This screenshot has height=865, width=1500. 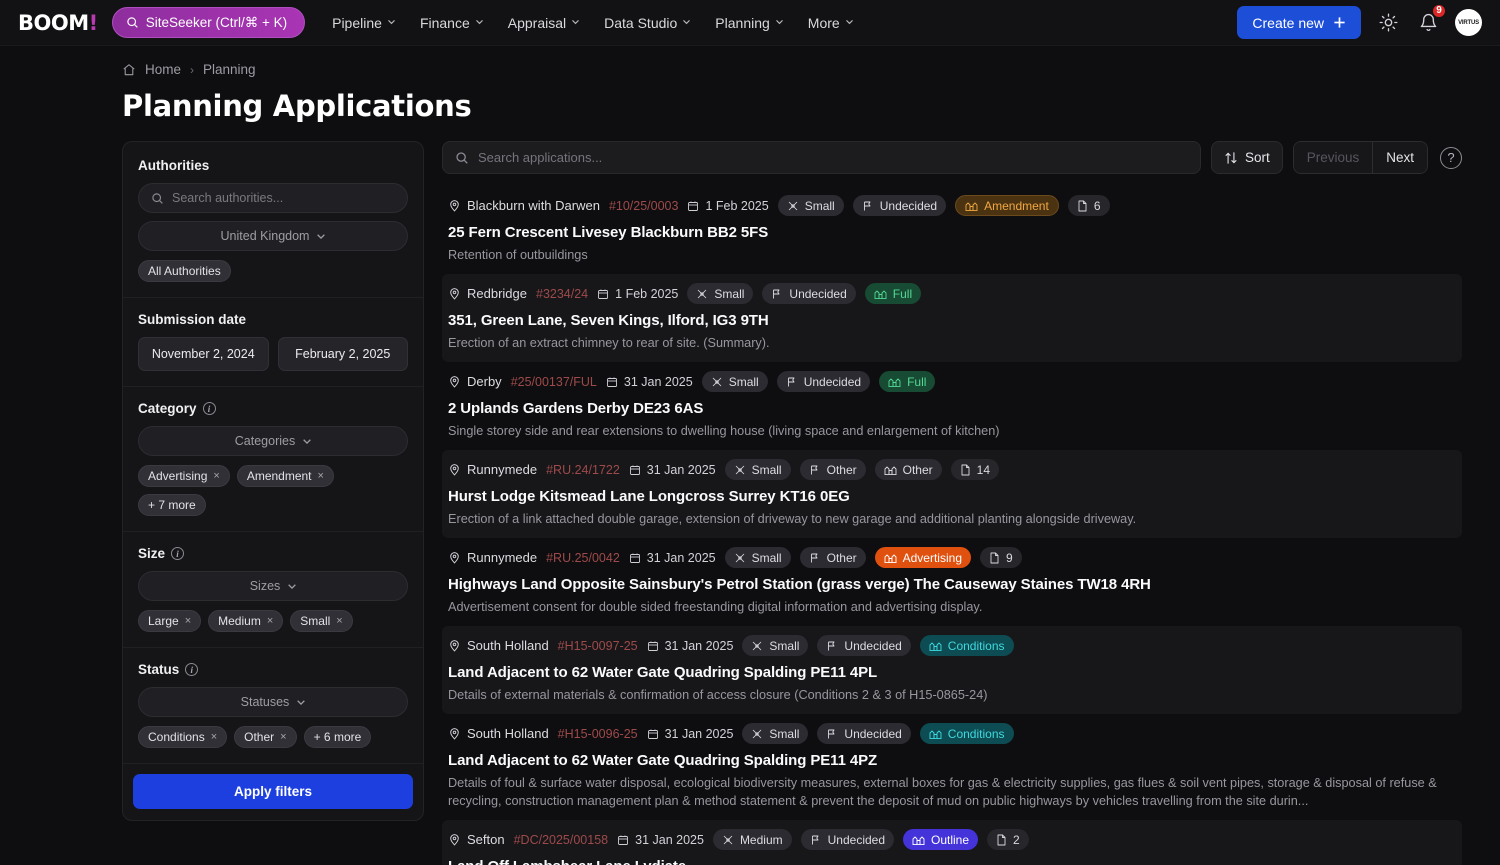 What do you see at coordinates (1001, 840) in the screenshot?
I see `document-icon` at bounding box center [1001, 840].